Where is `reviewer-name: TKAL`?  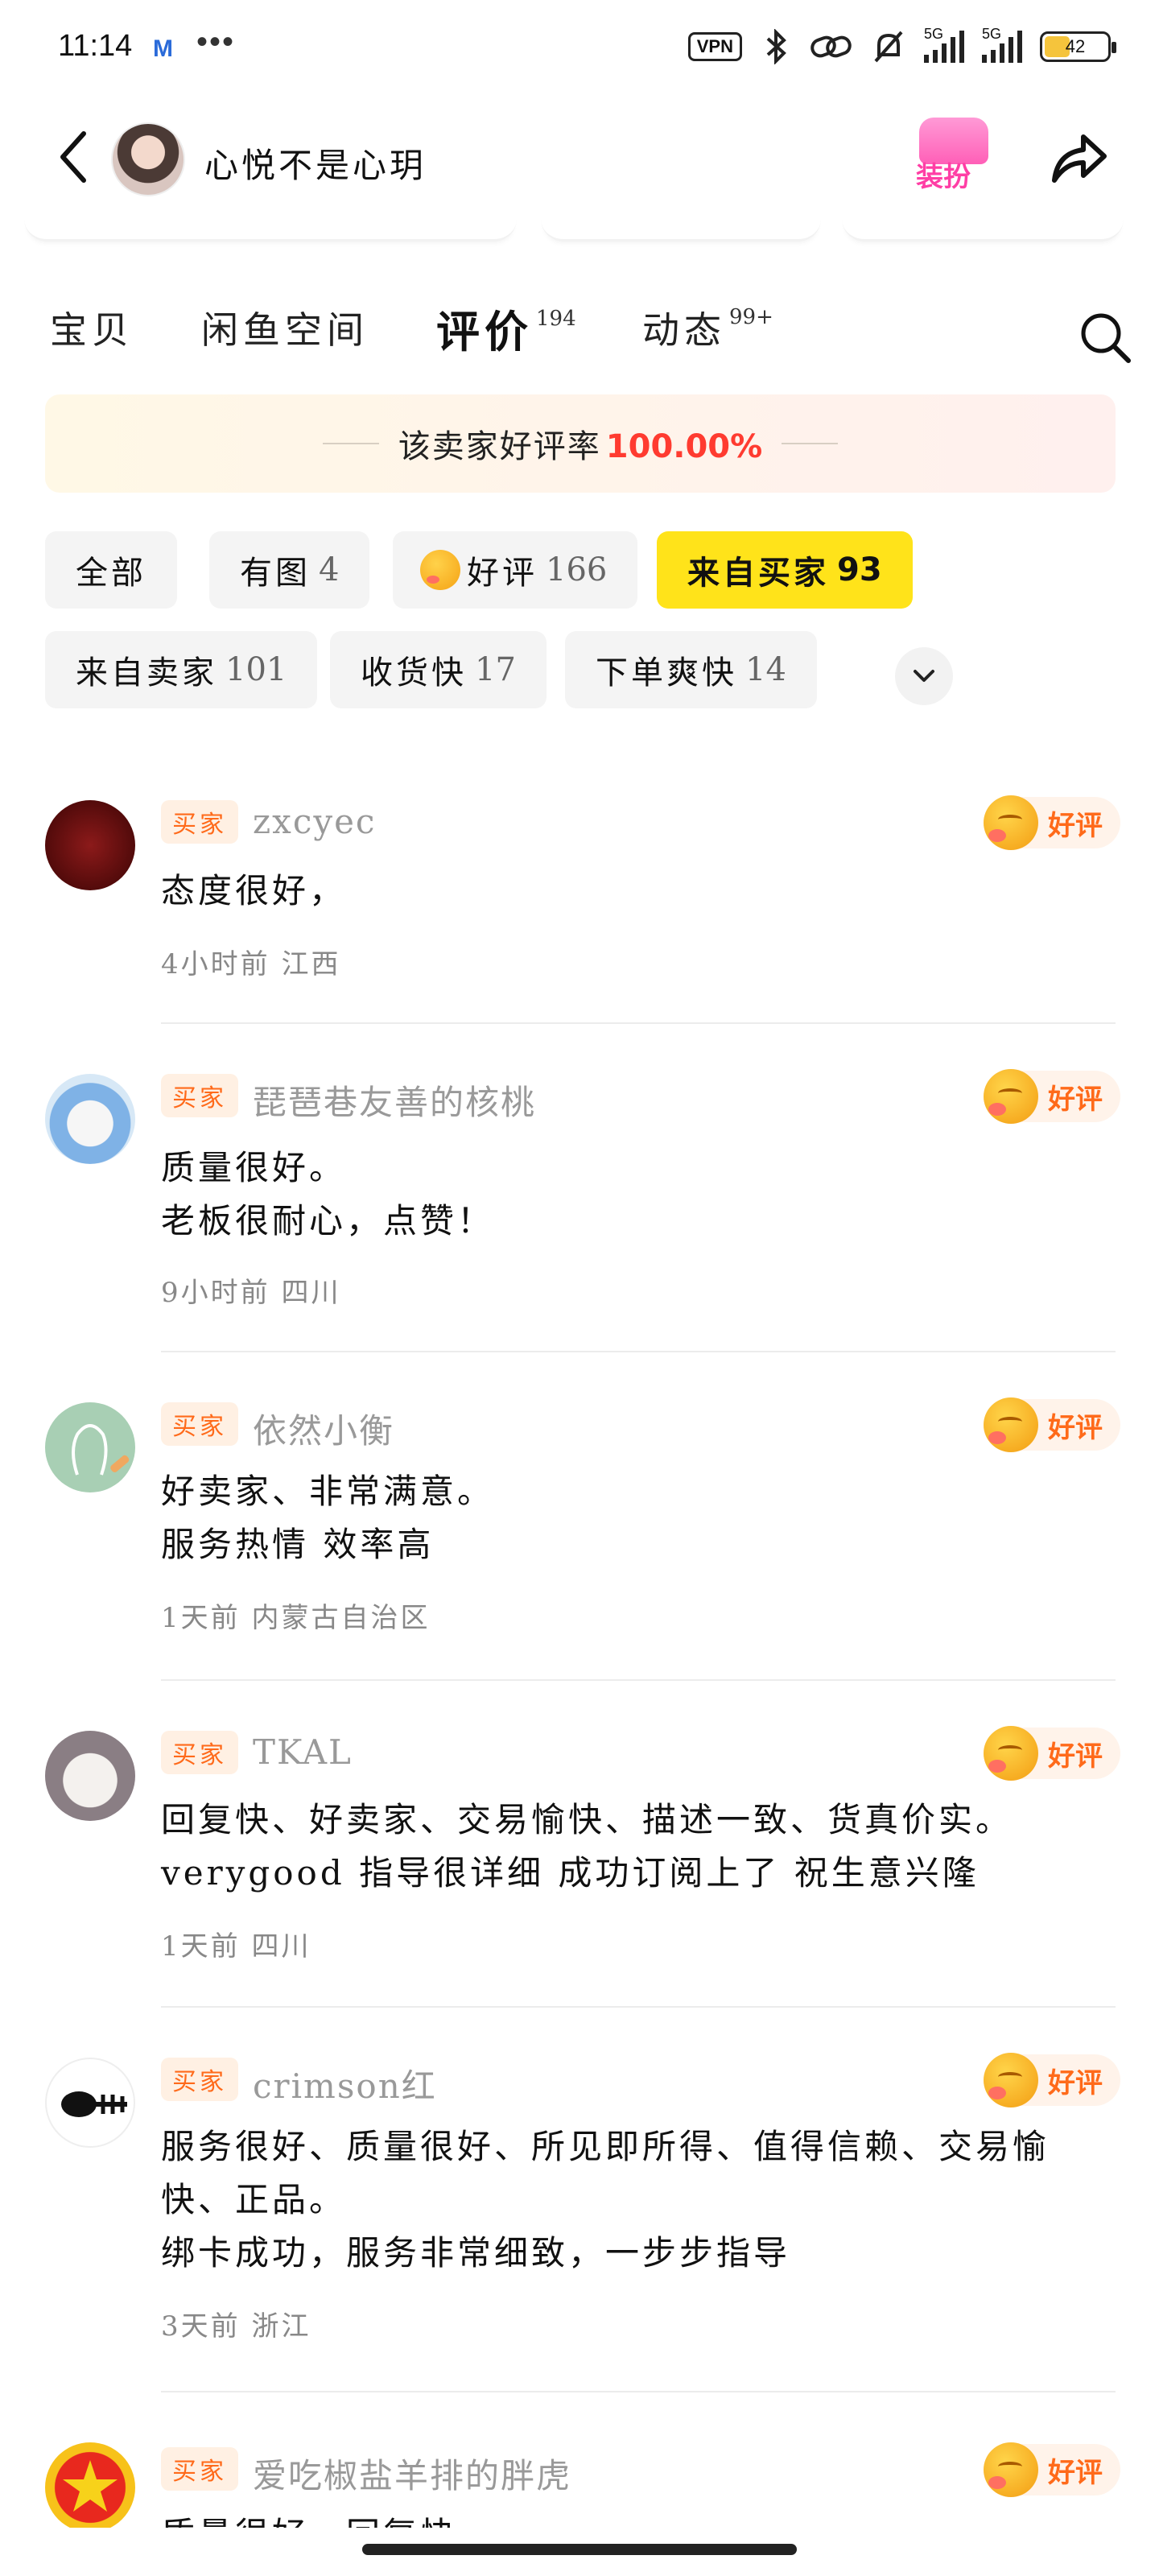
reviewer-name: TKAL is located at coordinates (303, 1752).